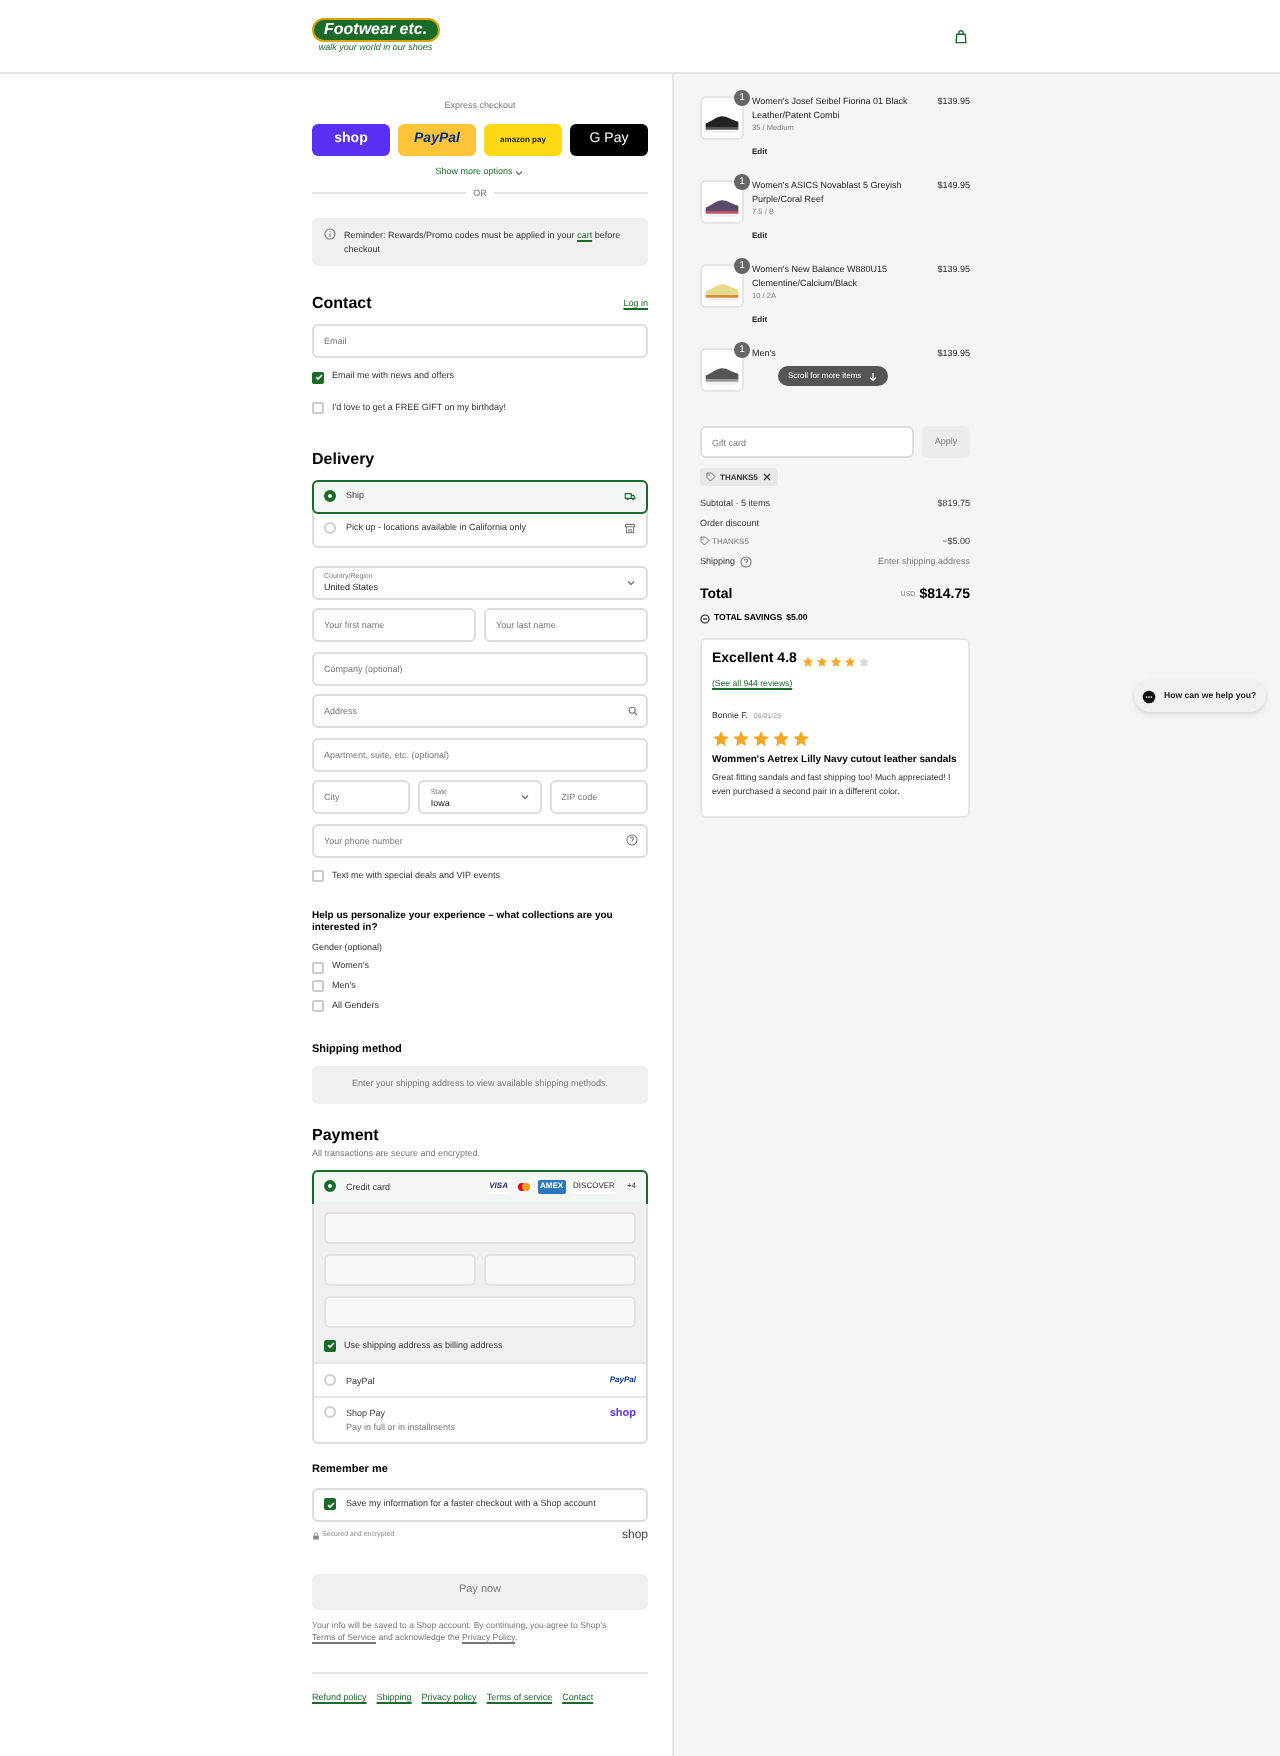 This screenshot has height=1756, width=1280. Describe the element at coordinates (342, 304) in the screenshot. I see `section-heading: Contact` at that location.